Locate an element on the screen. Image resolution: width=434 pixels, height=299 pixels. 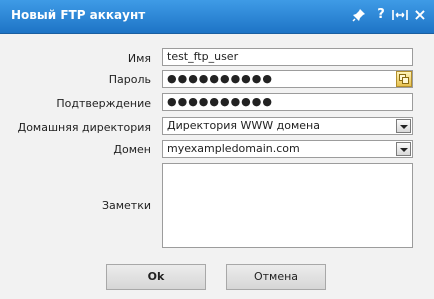
home-directory-value: Директория WWW домена is located at coordinates (243, 125).